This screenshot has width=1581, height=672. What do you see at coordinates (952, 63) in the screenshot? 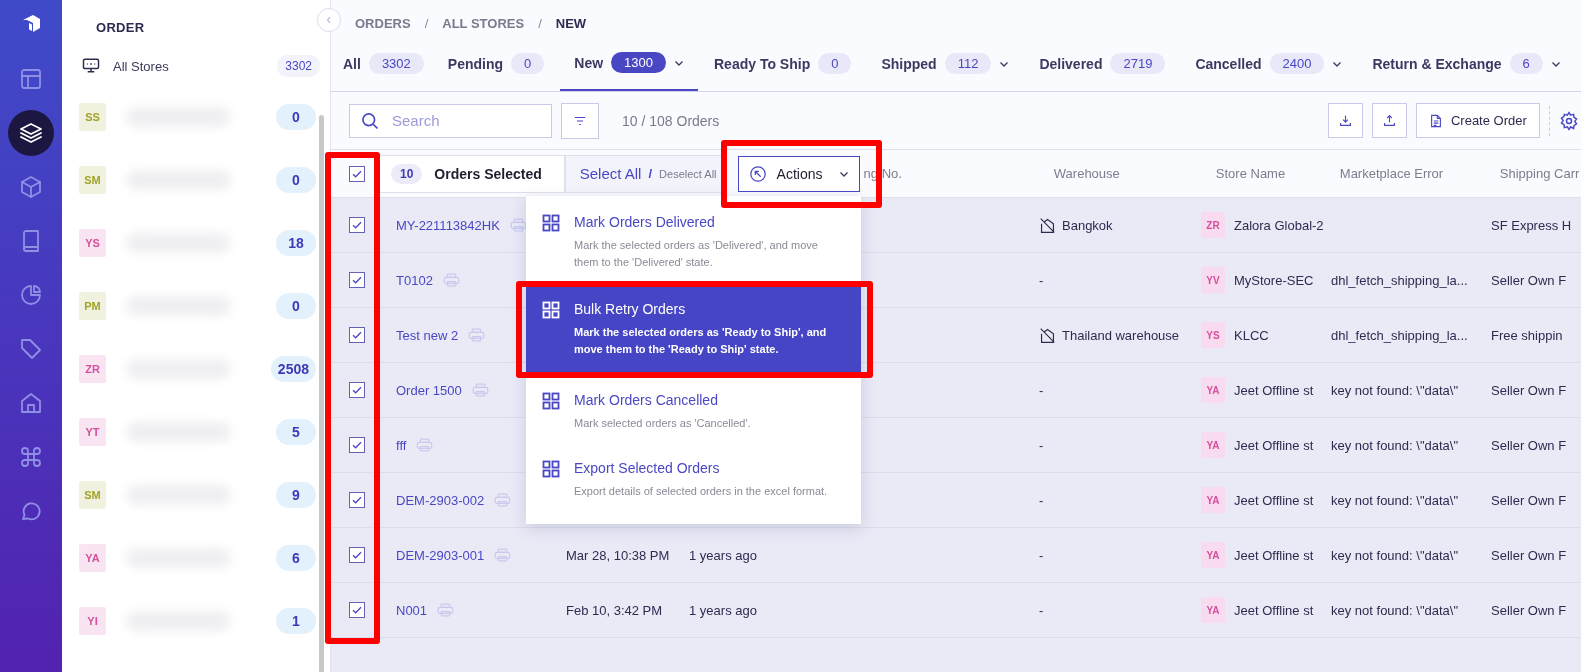
I see `status-tab: Shipped 112` at bounding box center [952, 63].